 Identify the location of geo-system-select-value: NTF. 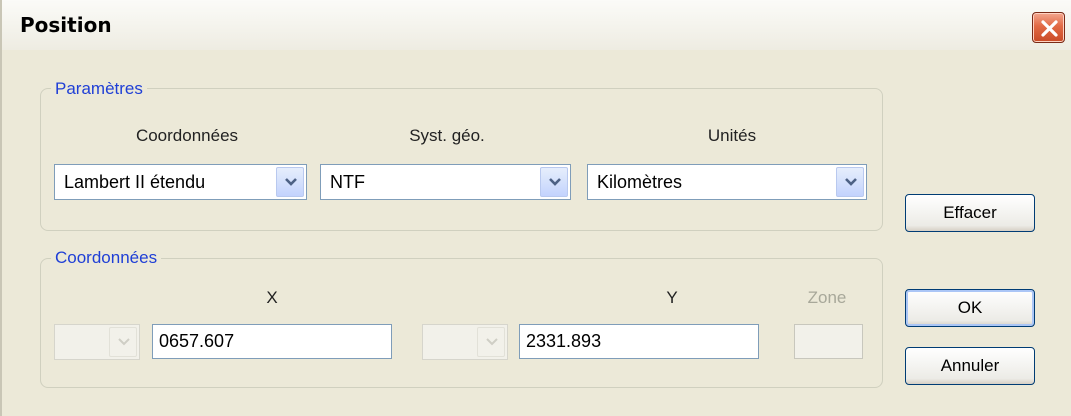
(347, 182).